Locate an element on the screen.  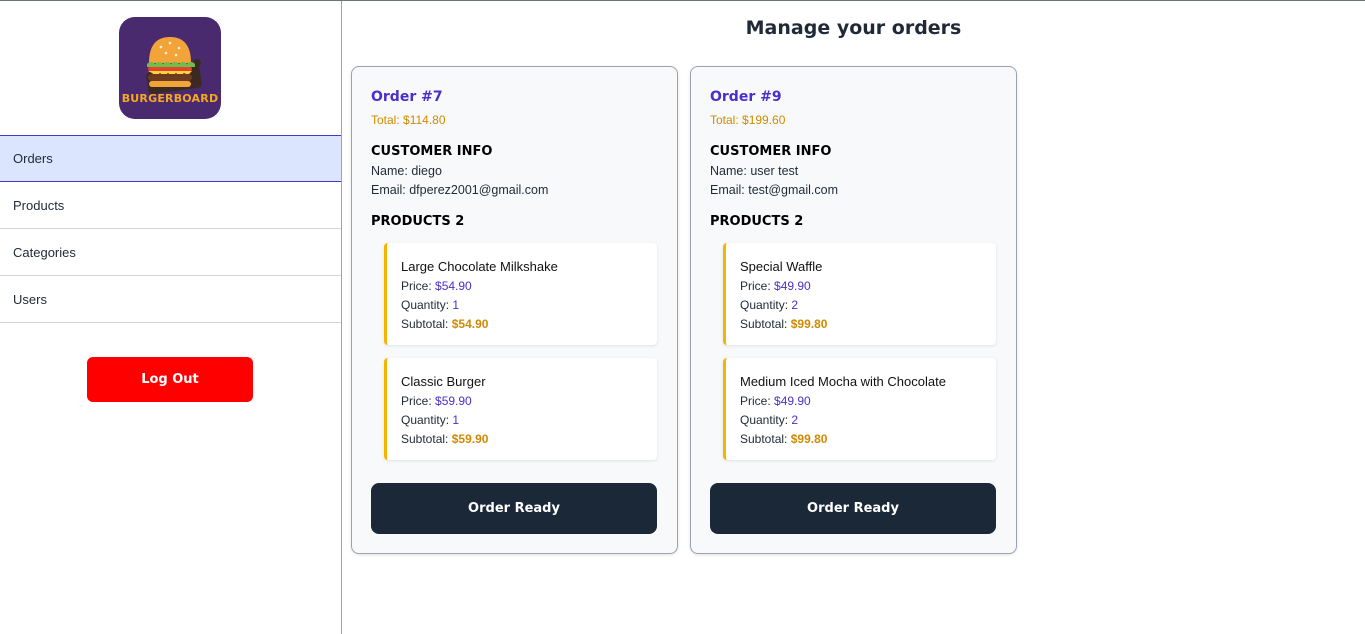
price-value: $59.90 is located at coordinates (453, 401).